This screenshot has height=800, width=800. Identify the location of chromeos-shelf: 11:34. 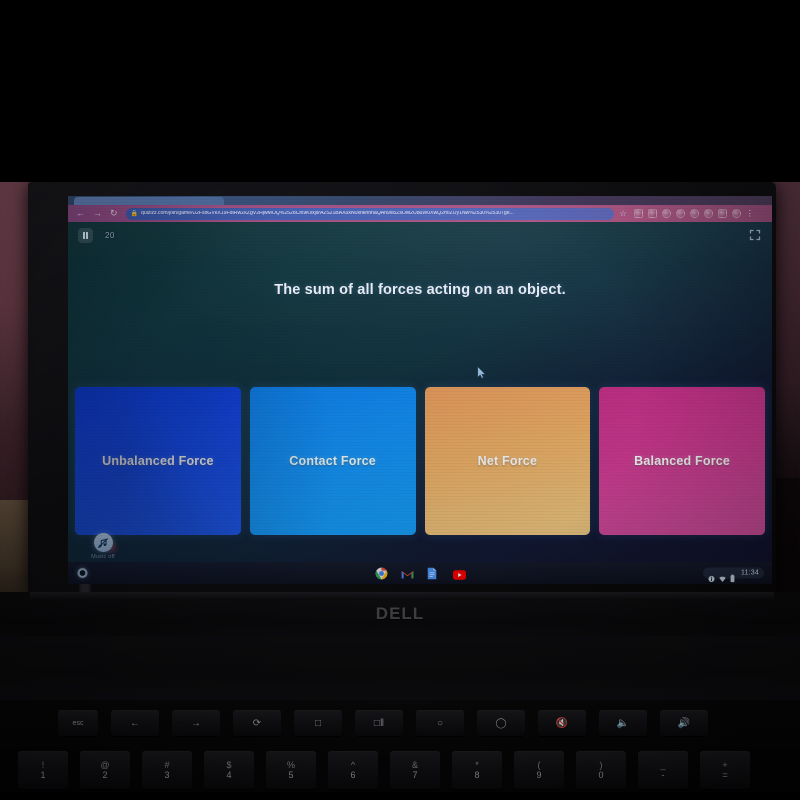
(420, 573).